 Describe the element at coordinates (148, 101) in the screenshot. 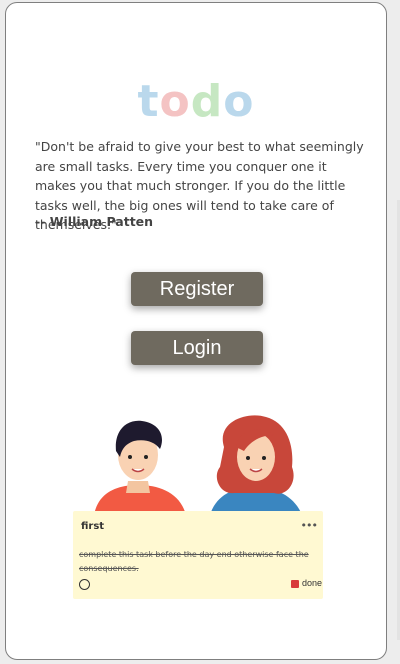

I see `logo-letter-t: t` at that location.